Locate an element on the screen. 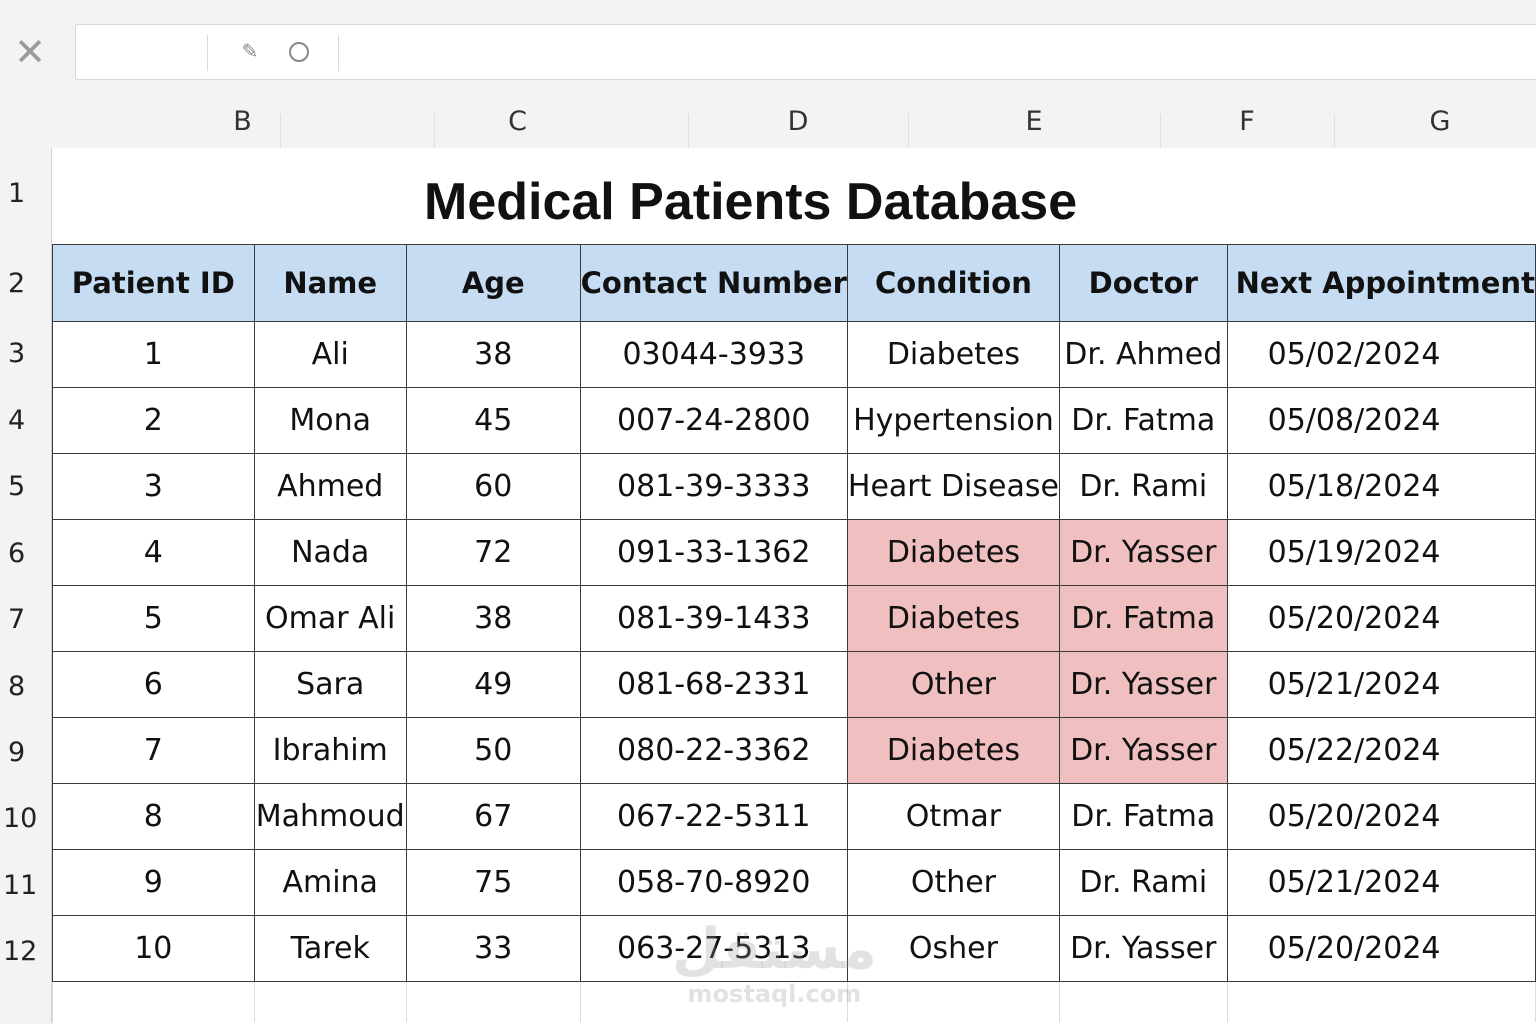 The image size is (1536, 1024). row-header-2: 2 is located at coordinates (20, 283).